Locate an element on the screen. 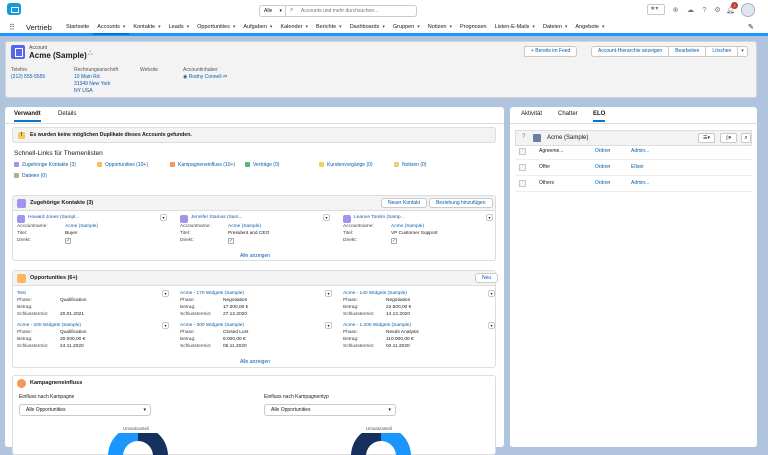 The height and width of the screenshot is (455, 768). opportunity-name-link: Acme - 200 Widgets (Sample) is located at coordinates (49, 325).